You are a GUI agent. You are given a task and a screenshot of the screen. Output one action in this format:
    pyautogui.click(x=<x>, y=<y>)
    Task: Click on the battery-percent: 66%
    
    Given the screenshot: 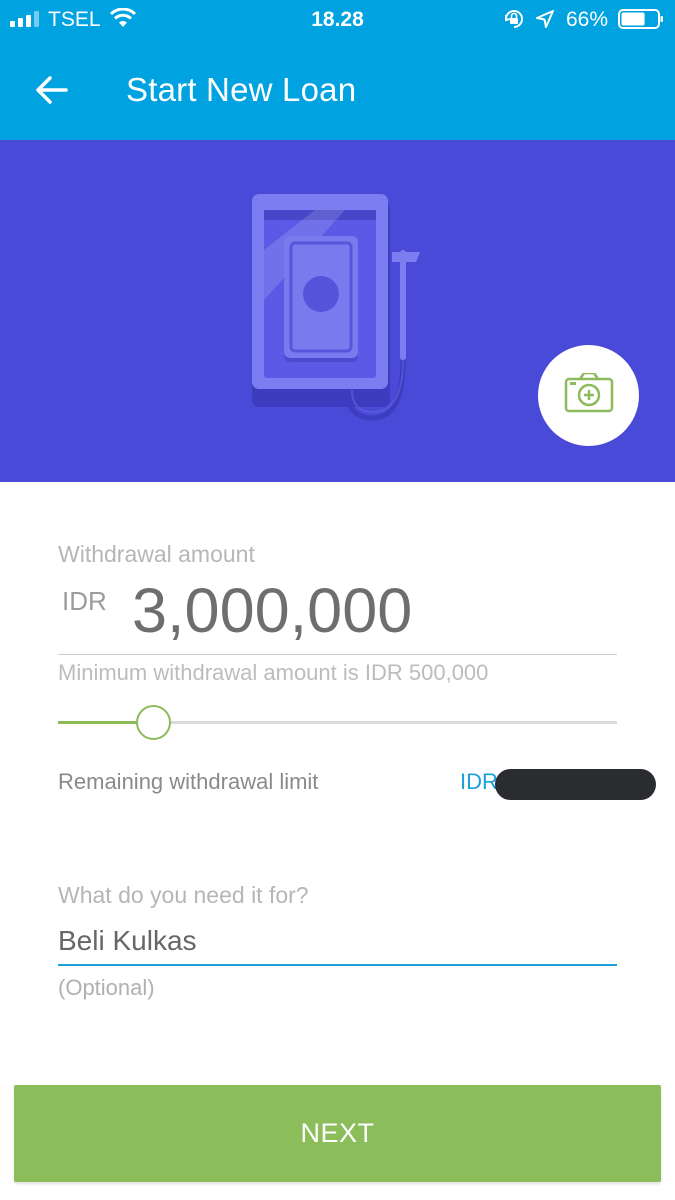 What is the action you would take?
    pyautogui.click(x=587, y=19)
    